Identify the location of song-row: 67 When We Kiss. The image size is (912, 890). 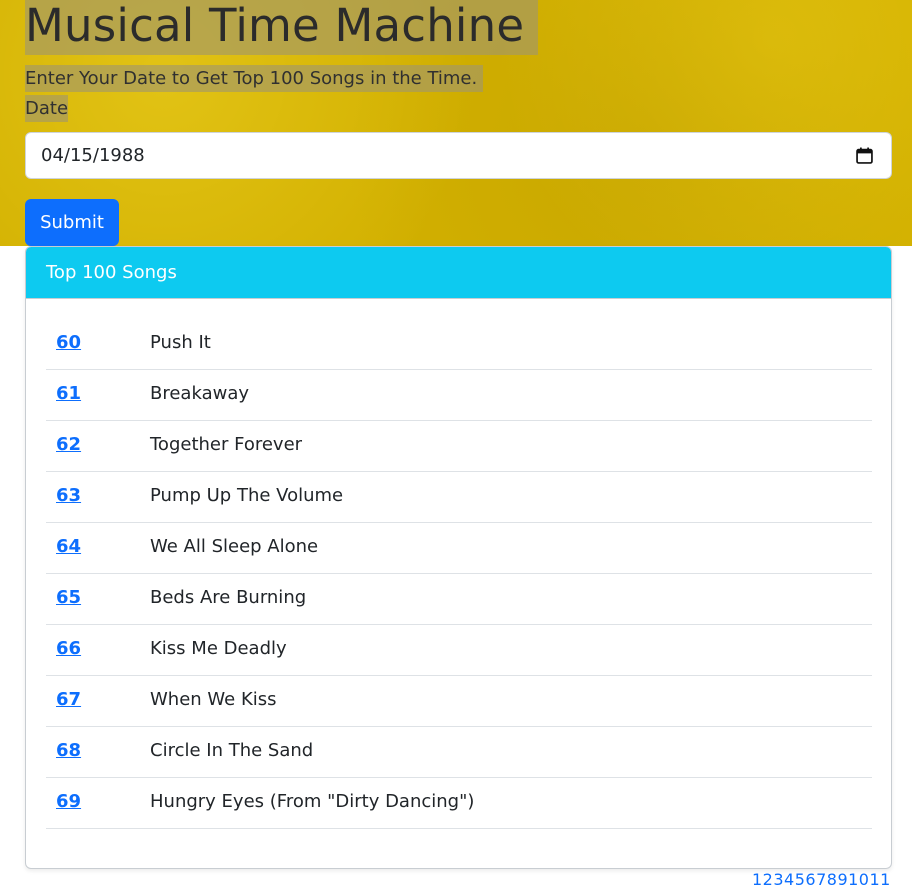
(459, 701).